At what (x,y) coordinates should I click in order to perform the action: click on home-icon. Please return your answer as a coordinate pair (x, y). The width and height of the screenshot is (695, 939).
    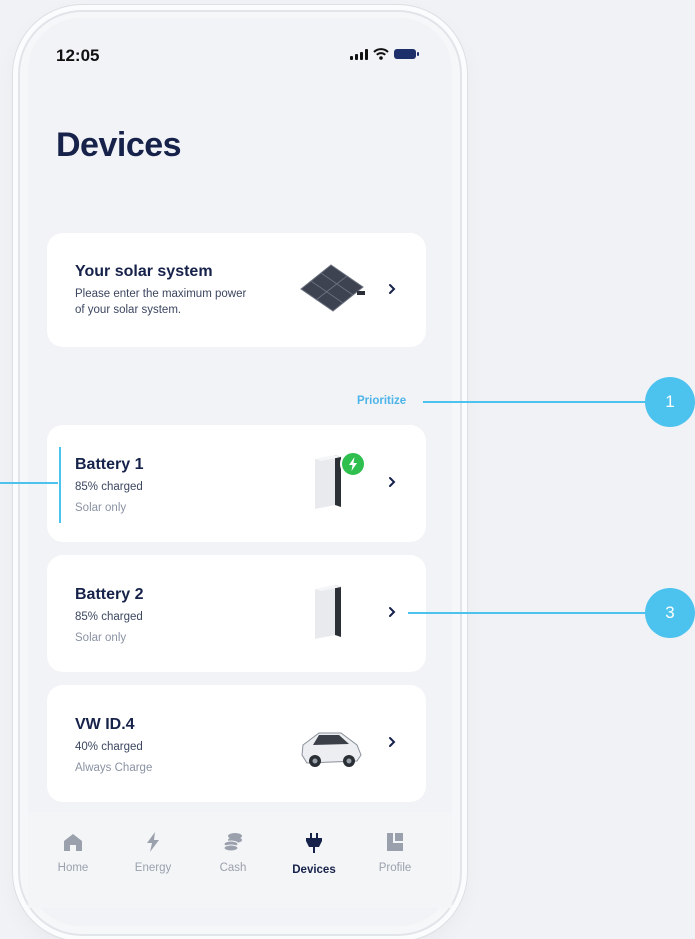
    Looking at the image, I should click on (73, 842).